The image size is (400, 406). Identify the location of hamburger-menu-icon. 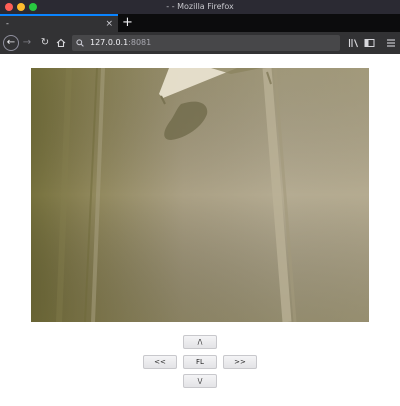
(391, 43).